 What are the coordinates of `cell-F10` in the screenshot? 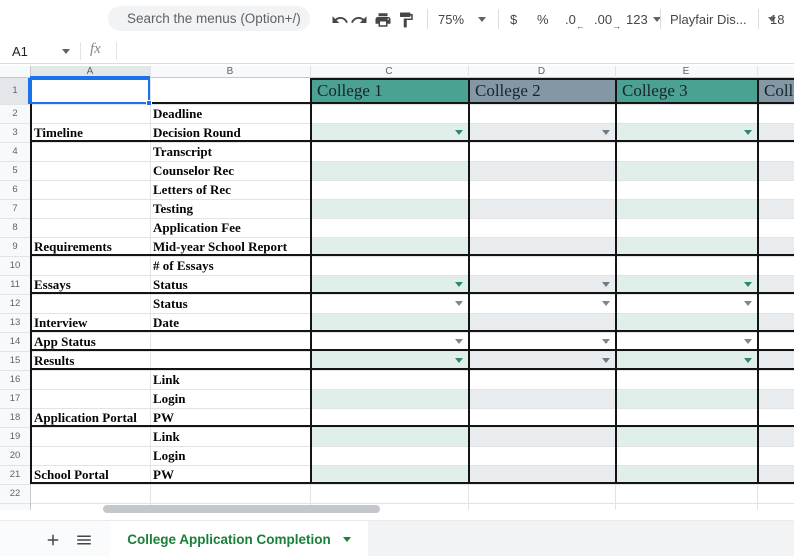 It's located at (775, 265).